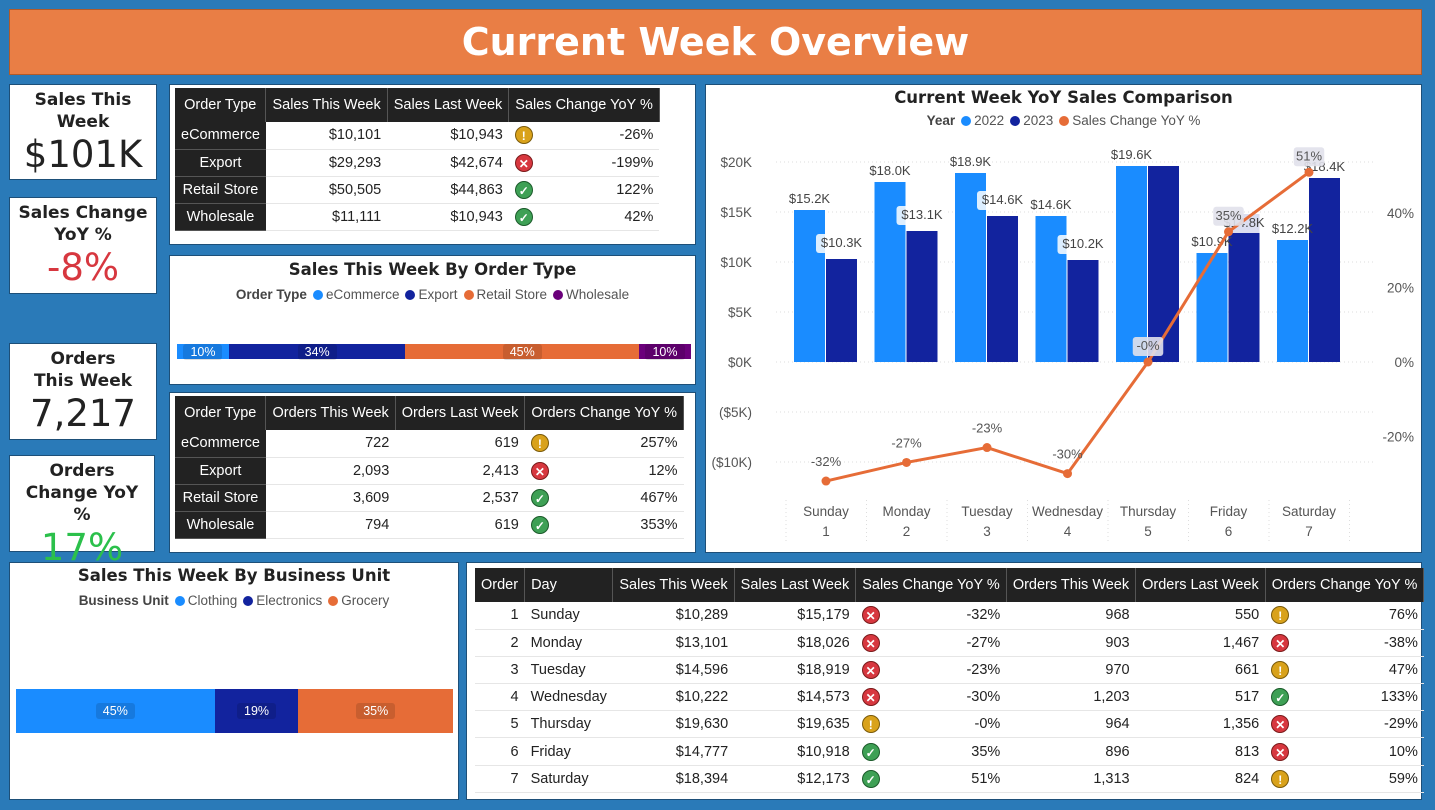 The image size is (1435, 810). I want to click on table-row: 3 Tuesday $14,596 $18,919 ✕ -23% 970 661! 47%, so click(949, 670).